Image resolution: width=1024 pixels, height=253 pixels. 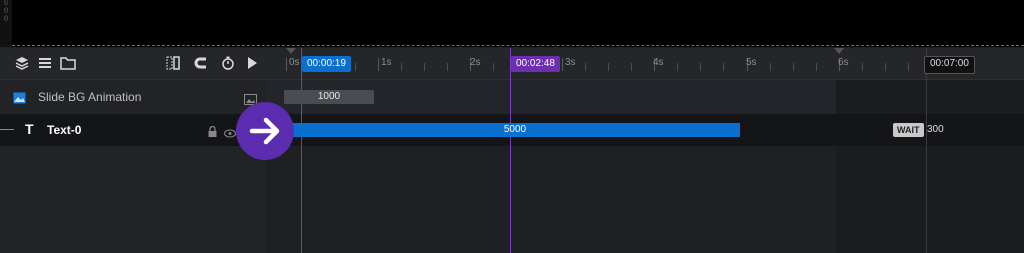 I want to click on tick-label: 6s, so click(x=843, y=62).